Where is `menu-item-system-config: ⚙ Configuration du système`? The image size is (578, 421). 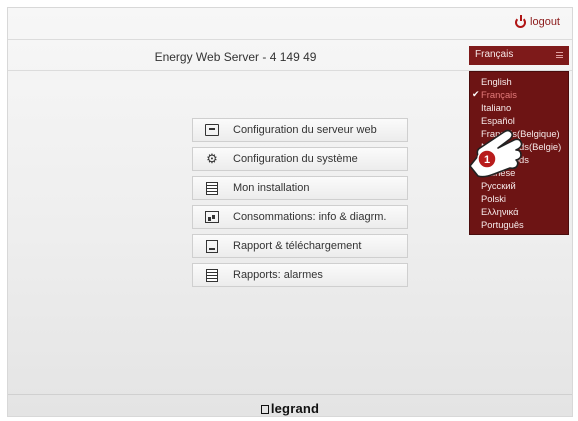 menu-item-system-config: ⚙ Configuration du système is located at coordinates (300, 159).